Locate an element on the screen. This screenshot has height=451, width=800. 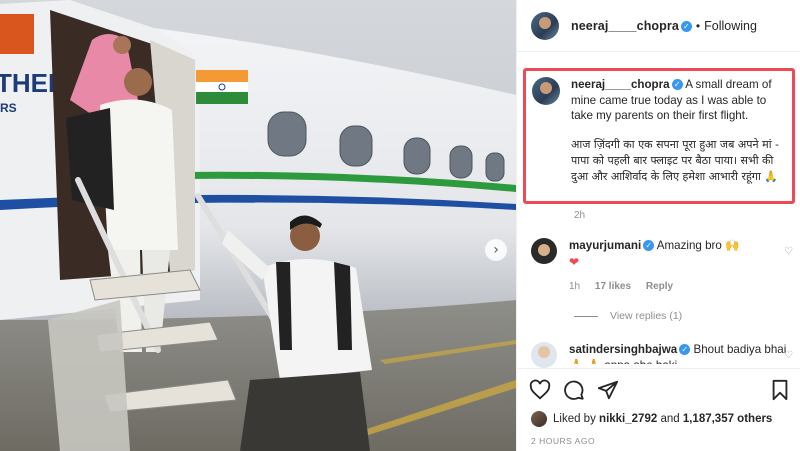
likes-prefix: Liked by is located at coordinates (574, 419).